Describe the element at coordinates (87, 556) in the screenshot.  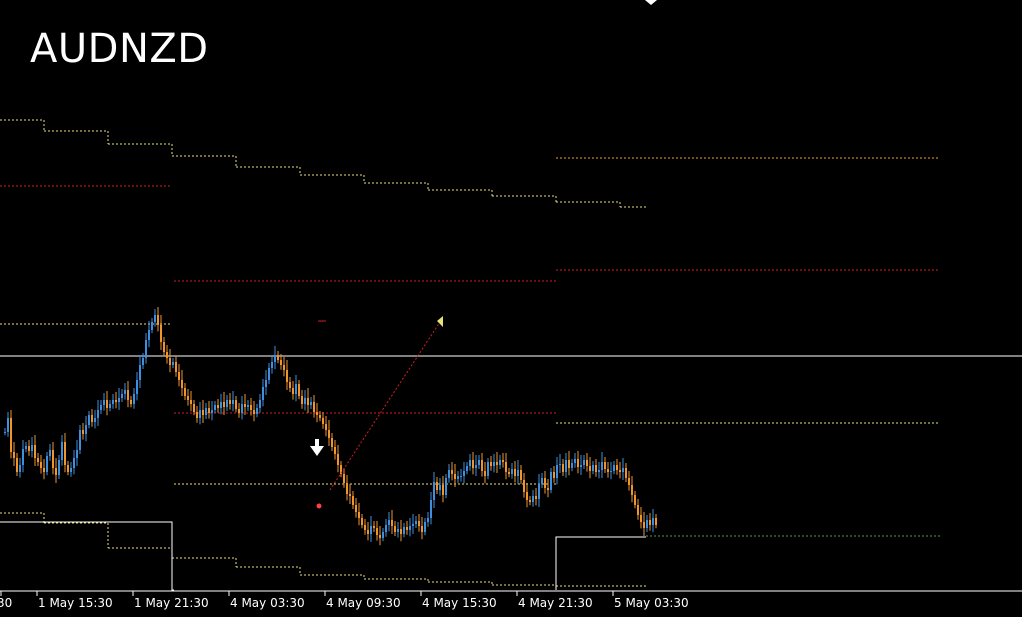
I see `range-line` at that location.